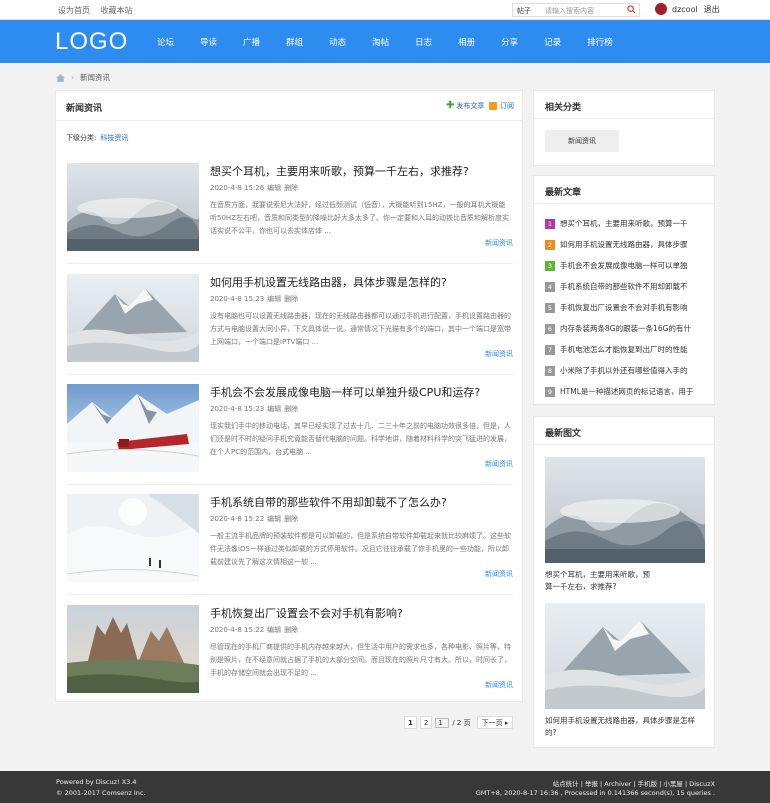 The height and width of the screenshot is (803, 770). What do you see at coordinates (550, 328) in the screenshot?
I see `rank-badge: 6` at bounding box center [550, 328].